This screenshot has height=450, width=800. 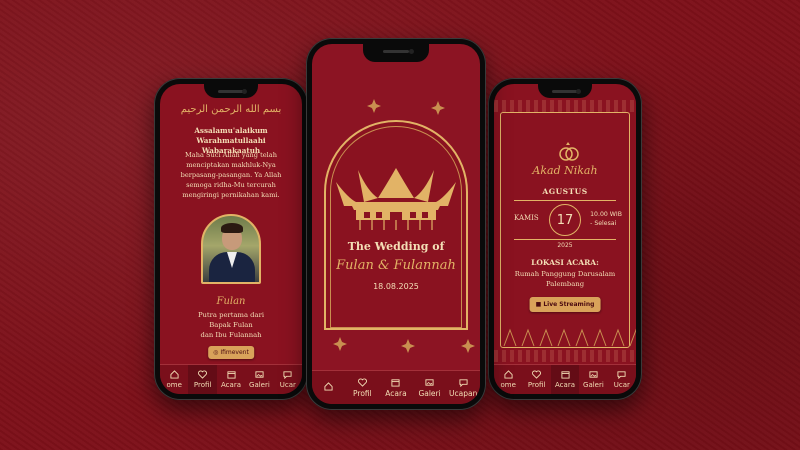 I want to click on songket-band-top, so click(x=565, y=106).